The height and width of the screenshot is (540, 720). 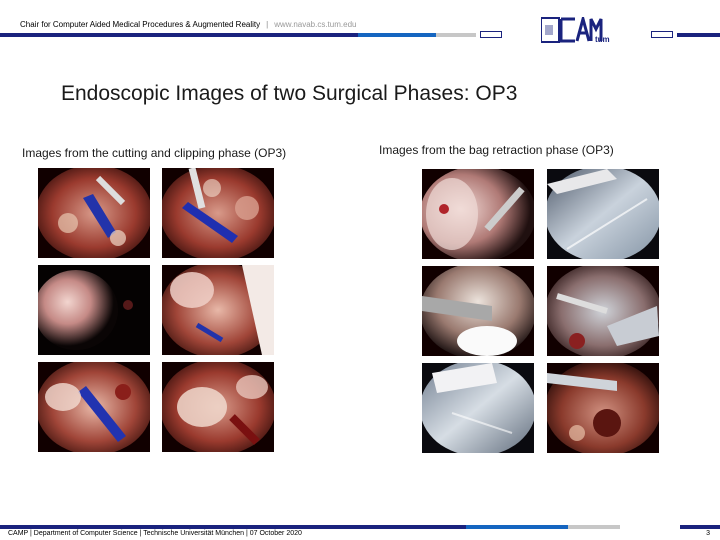 I want to click on top-bar-blue, so click(x=397, y=35).